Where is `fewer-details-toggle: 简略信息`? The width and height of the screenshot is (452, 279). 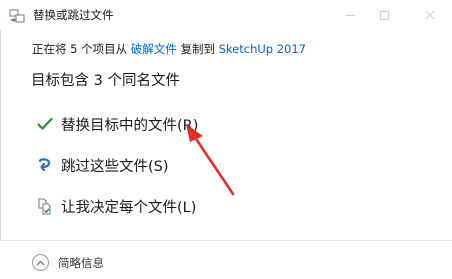
fewer-details-toggle: 简略信息 is located at coordinates (68, 262).